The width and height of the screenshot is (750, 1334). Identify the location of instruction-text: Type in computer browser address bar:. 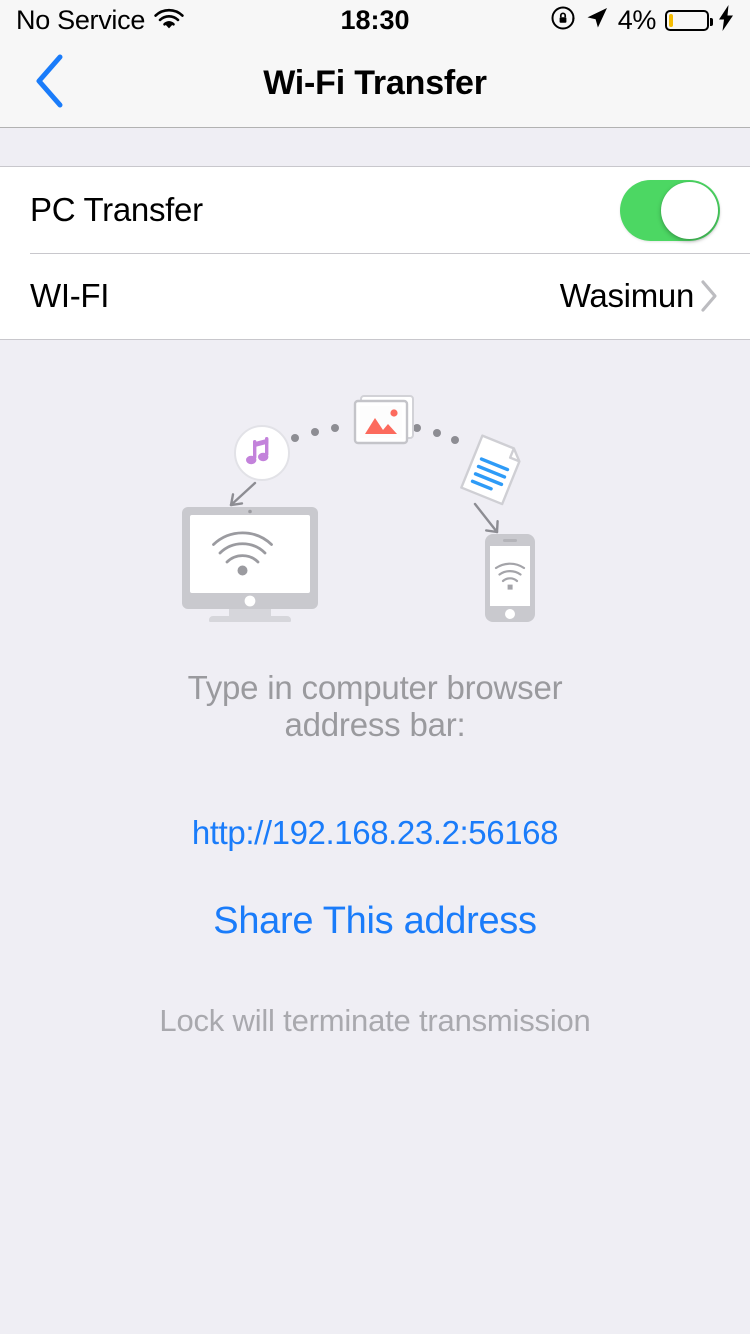
(375, 706).